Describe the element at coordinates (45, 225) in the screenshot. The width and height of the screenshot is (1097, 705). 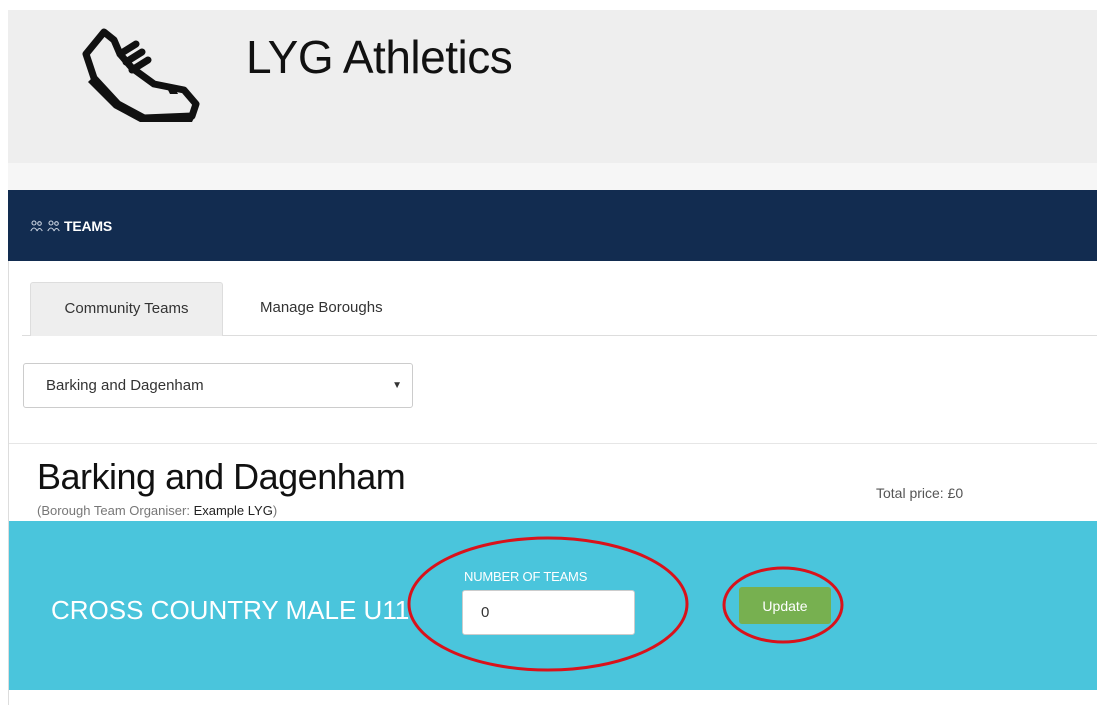
I see `panel-icons` at that location.